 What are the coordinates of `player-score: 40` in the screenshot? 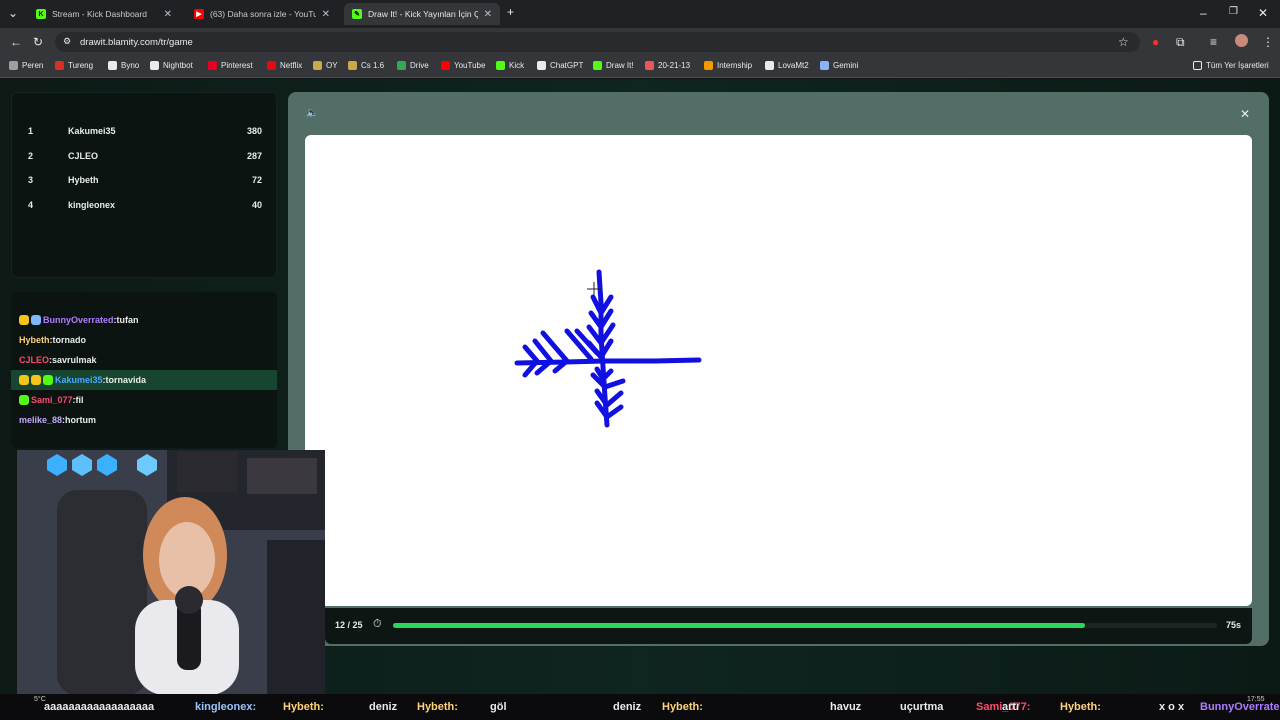 It's located at (256, 205).